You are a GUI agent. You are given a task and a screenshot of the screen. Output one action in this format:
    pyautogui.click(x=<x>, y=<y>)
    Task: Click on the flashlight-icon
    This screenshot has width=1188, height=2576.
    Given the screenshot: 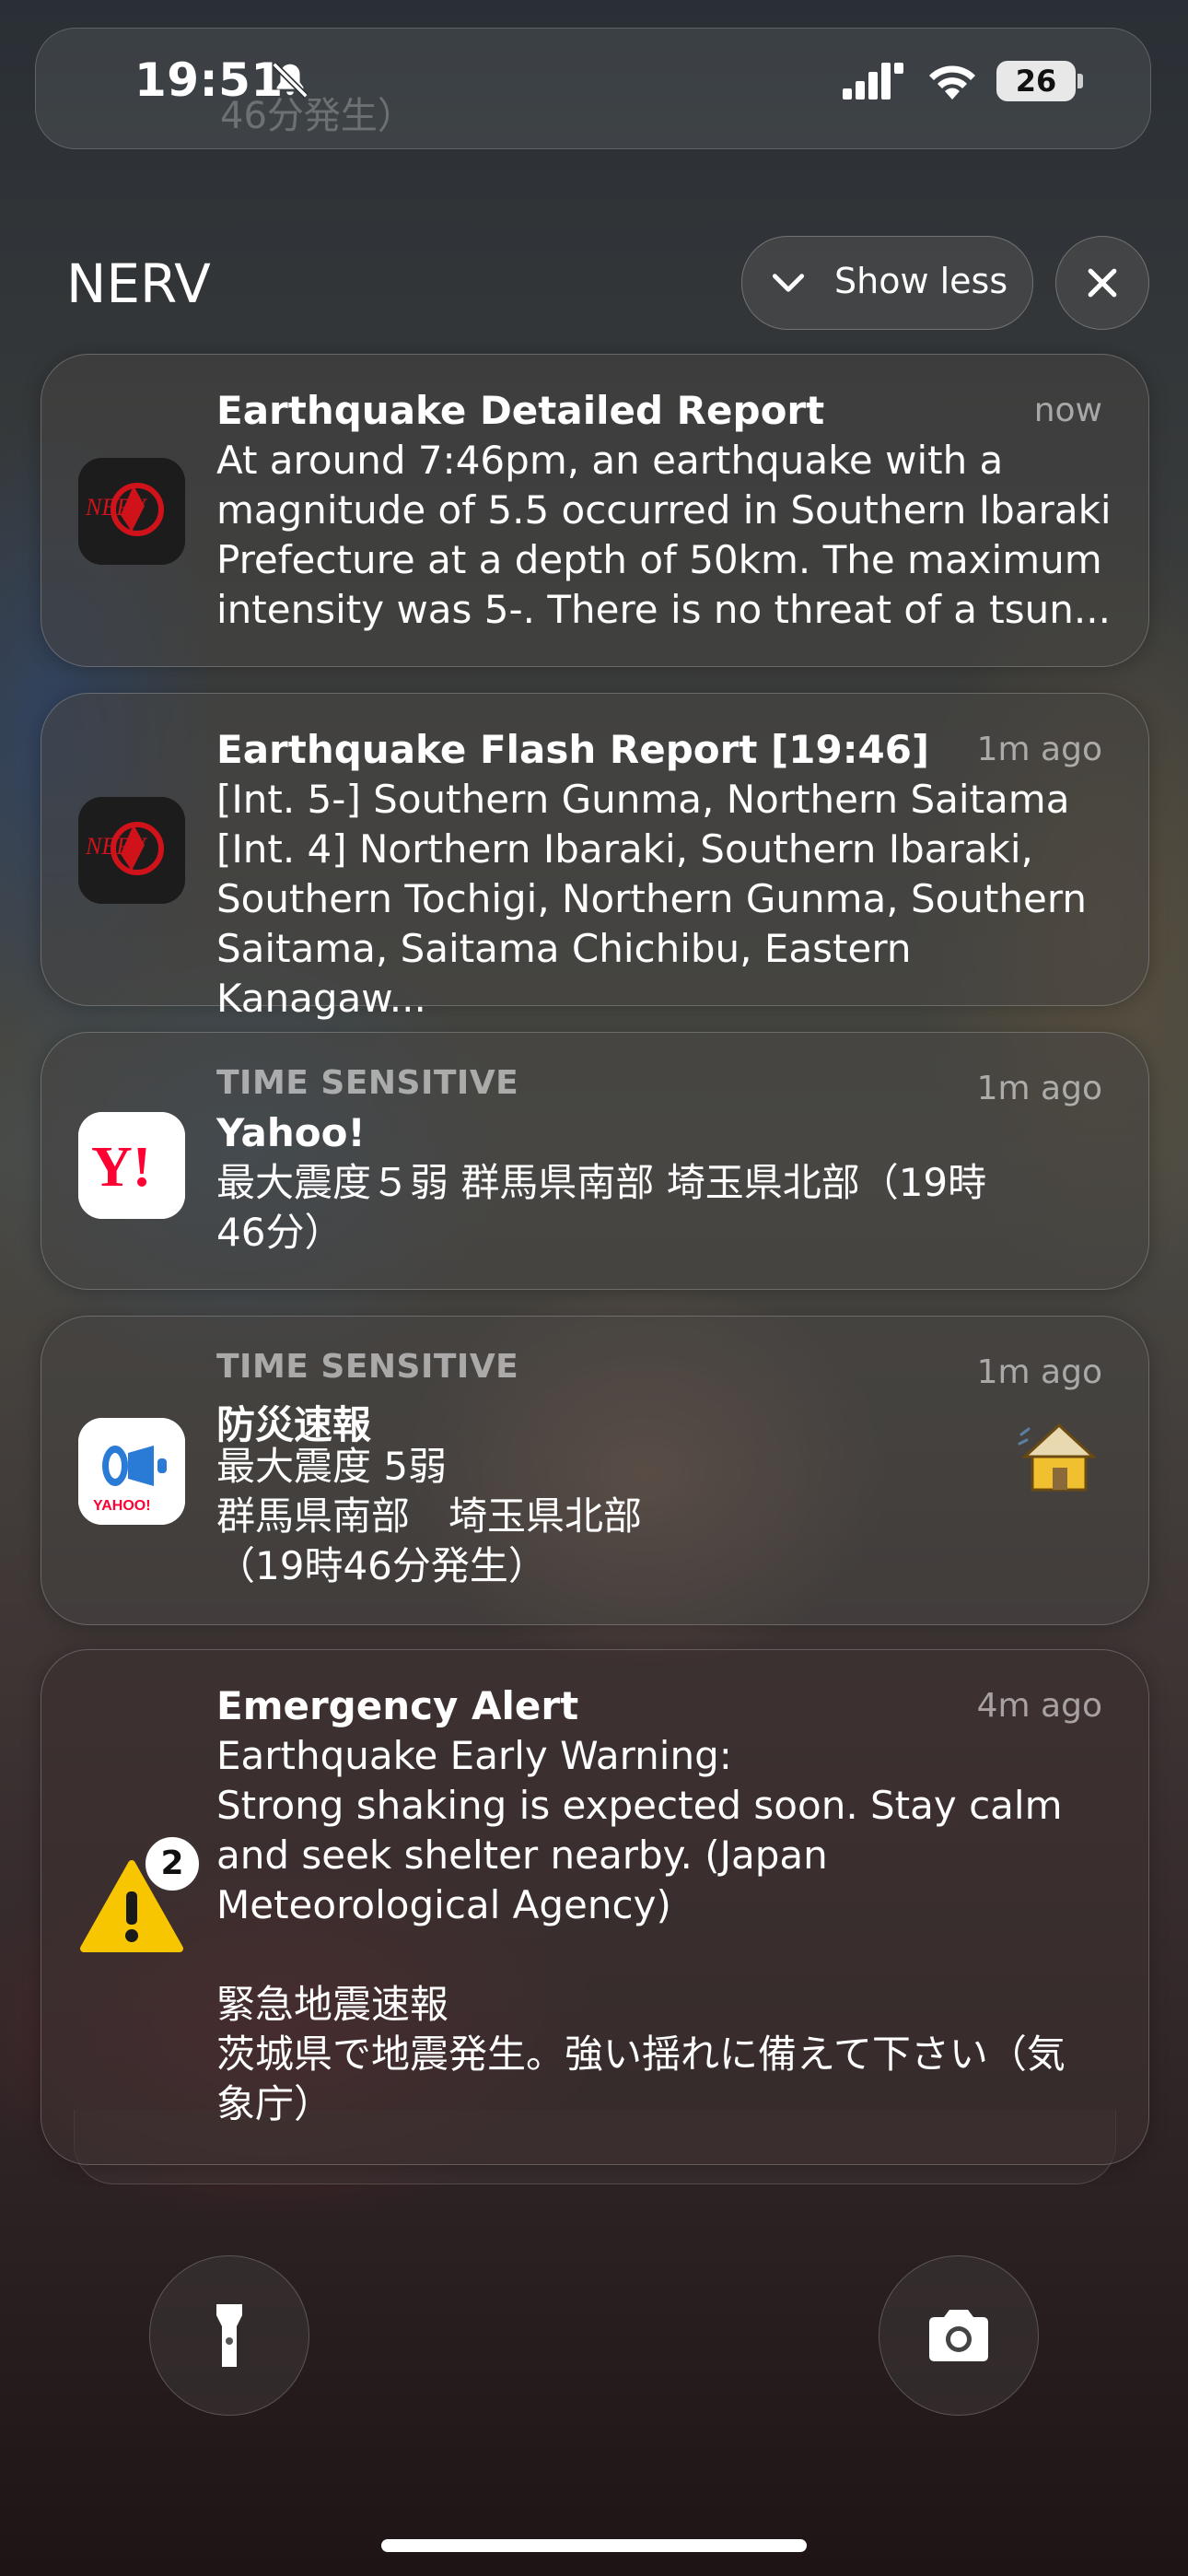 What is the action you would take?
    pyautogui.click(x=229, y=2335)
    